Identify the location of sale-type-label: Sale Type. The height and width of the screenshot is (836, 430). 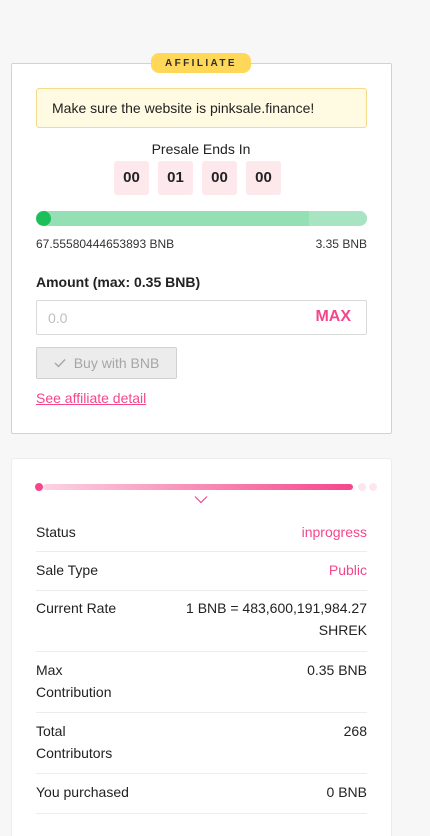
(67, 570).